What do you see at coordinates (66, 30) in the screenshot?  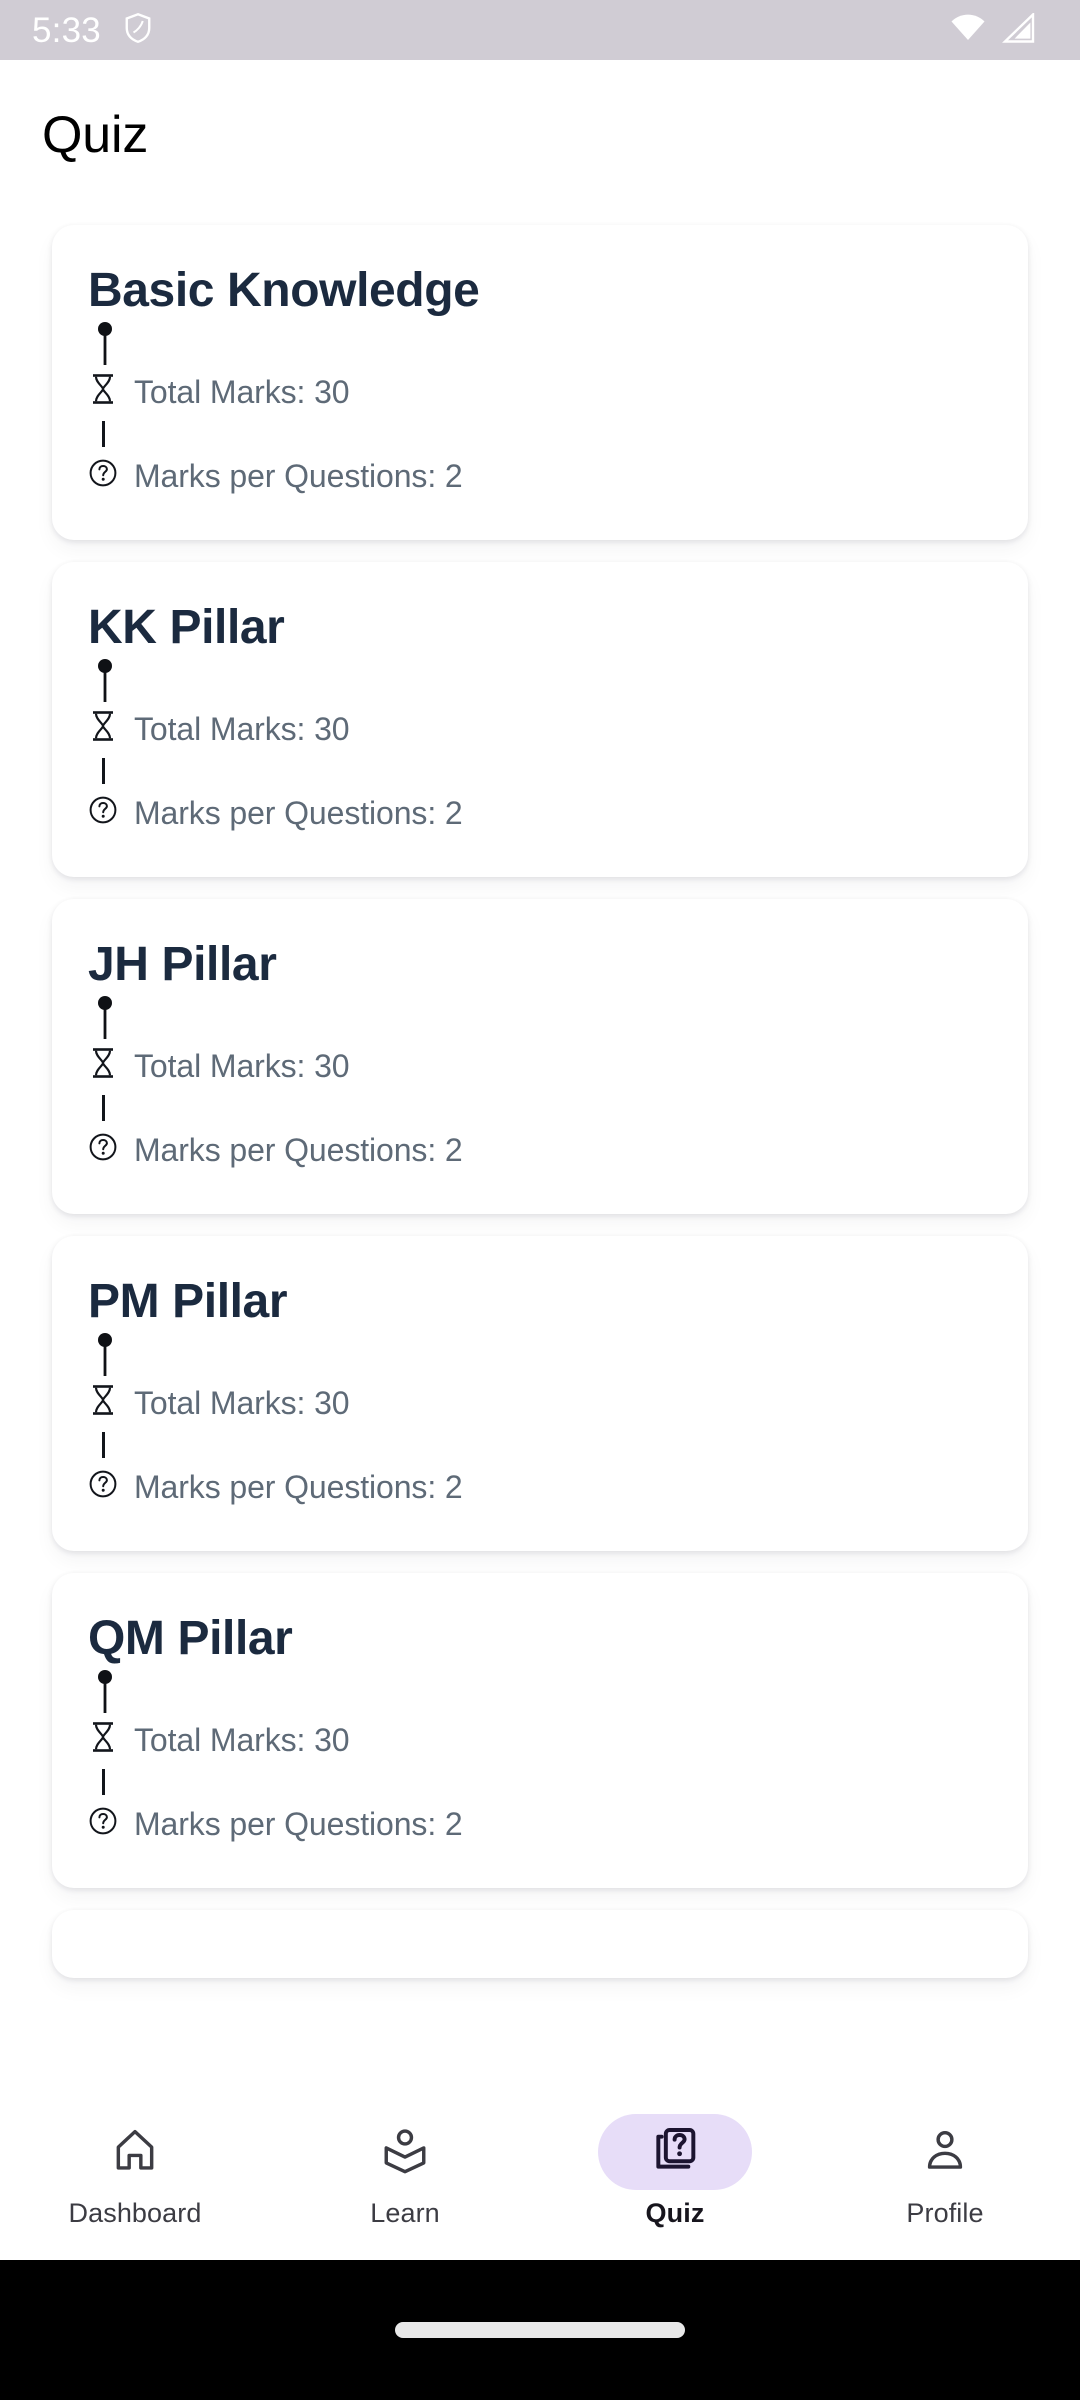 I see `status-bar-clock: 5:33` at bounding box center [66, 30].